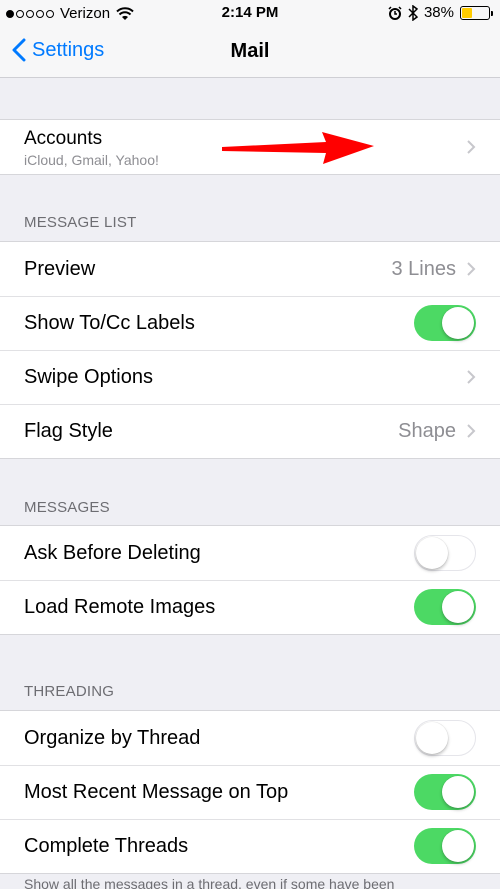 Image resolution: width=500 pixels, height=889 pixels. What do you see at coordinates (250, 431) in the screenshot?
I see `flag-style-row: Flag Style Shape` at bounding box center [250, 431].